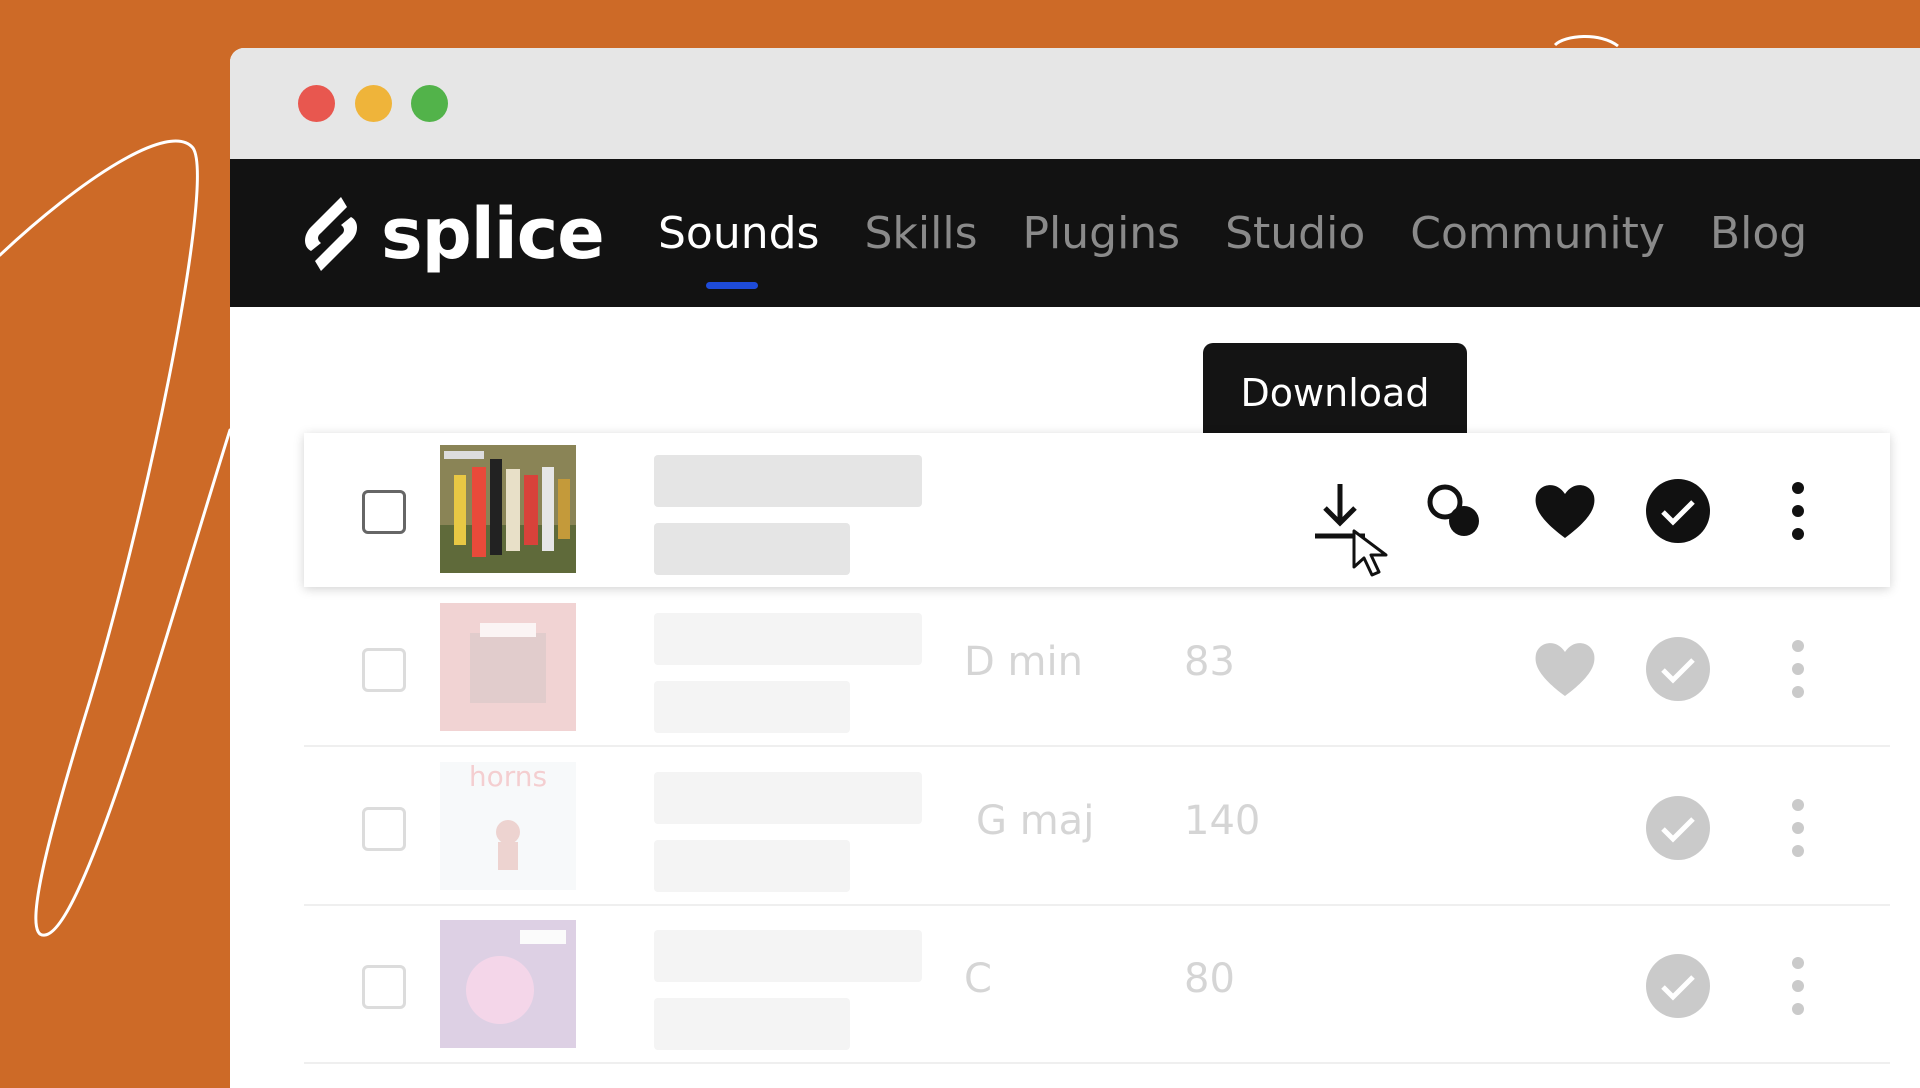  I want to click on splice-logo: splice, so click(450, 234).